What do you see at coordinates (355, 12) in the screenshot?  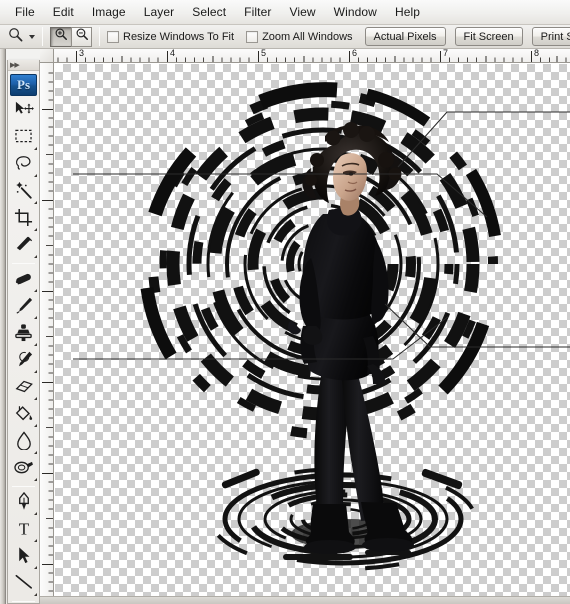 I see `menu-item-window: Window` at bounding box center [355, 12].